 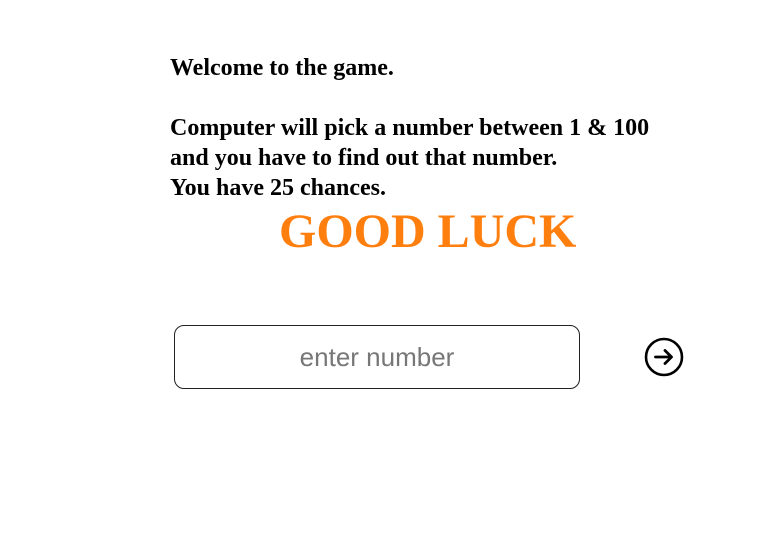 I want to click on arrow-right-circle-icon, so click(x=664, y=357).